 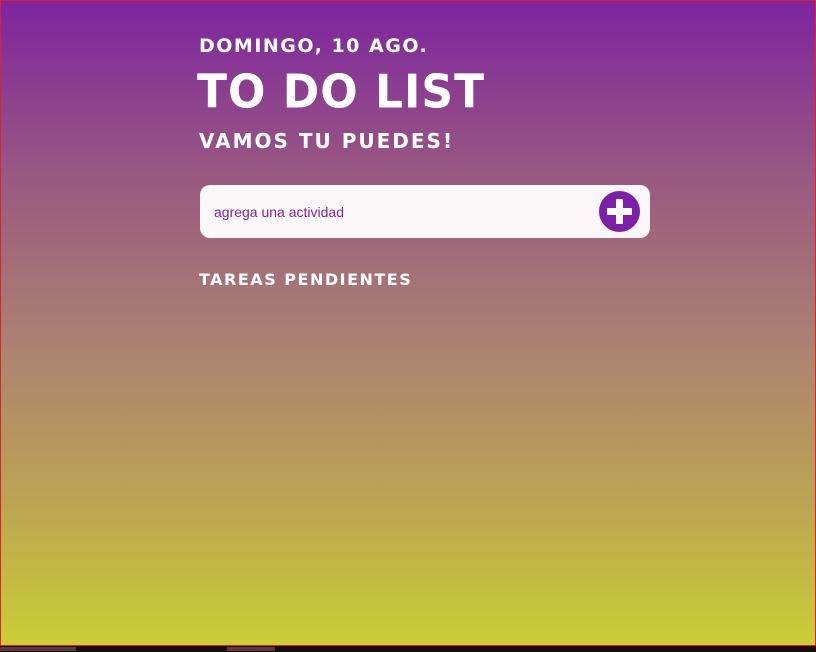 What do you see at coordinates (327, 141) in the screenshot?
I see `page-subtitle: Vamos tu puedes!` at bounding box center [327, 141].